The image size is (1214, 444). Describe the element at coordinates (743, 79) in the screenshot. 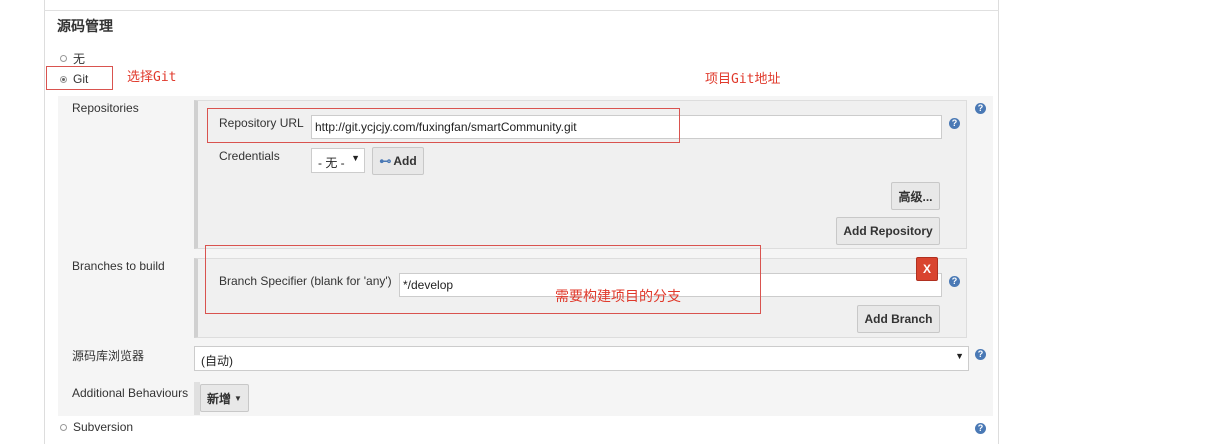

I see `annotation-git-url: 项目Git地址` at that location.